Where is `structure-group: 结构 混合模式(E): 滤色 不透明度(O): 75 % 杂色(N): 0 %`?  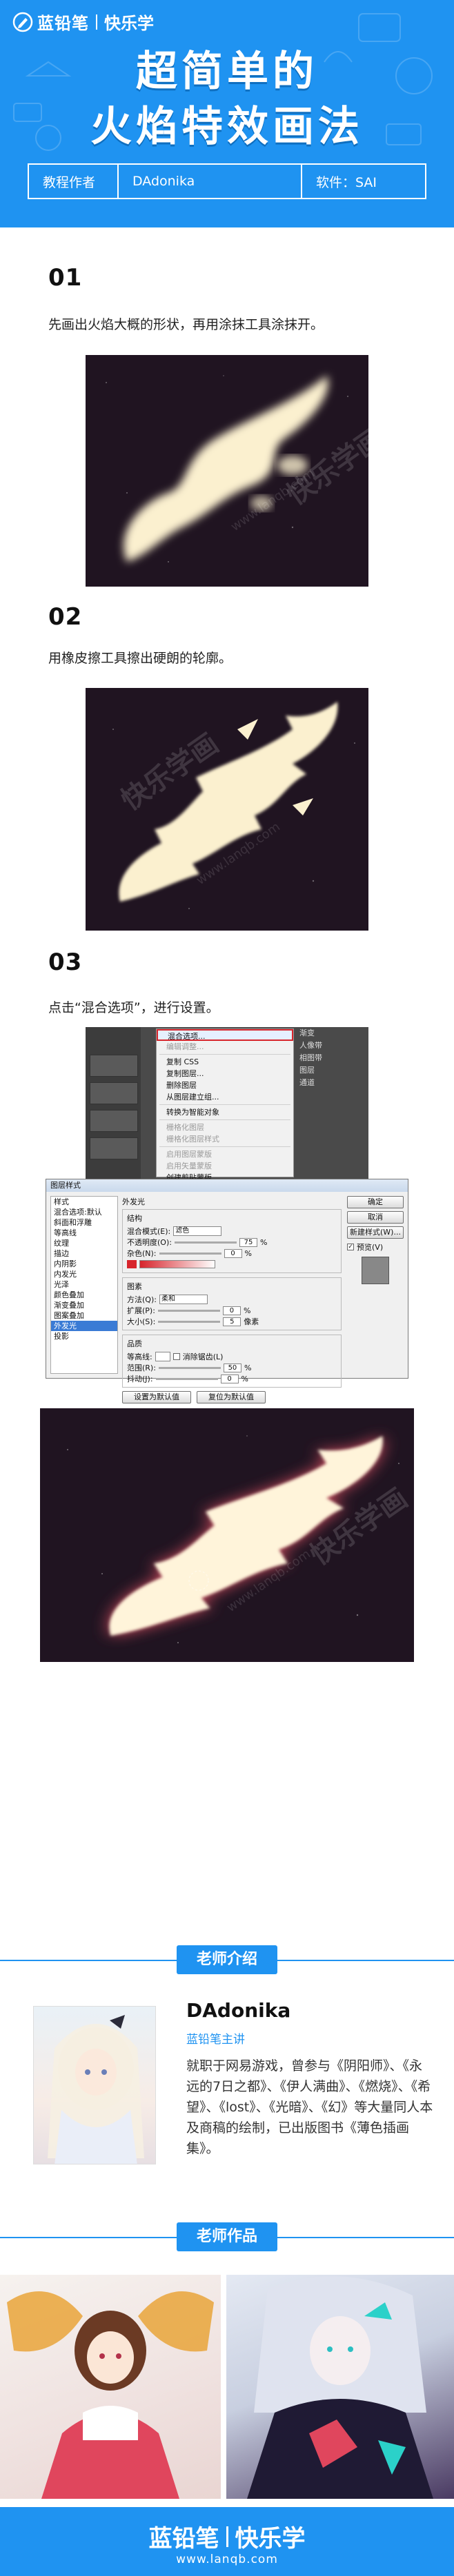 structure-group: 结构 混合模式(E): 滤色 不透明度(O): 75 % 杂色(N): 0 % is located at coordinates (232, 1241).